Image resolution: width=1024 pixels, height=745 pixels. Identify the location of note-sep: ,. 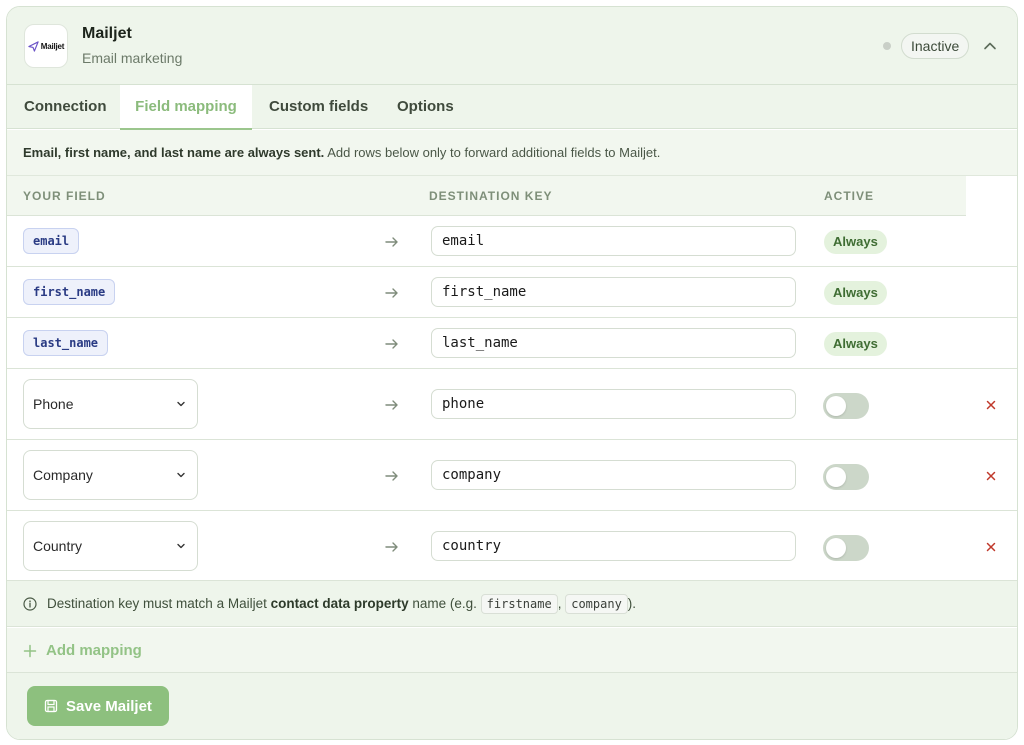
(561, 603).